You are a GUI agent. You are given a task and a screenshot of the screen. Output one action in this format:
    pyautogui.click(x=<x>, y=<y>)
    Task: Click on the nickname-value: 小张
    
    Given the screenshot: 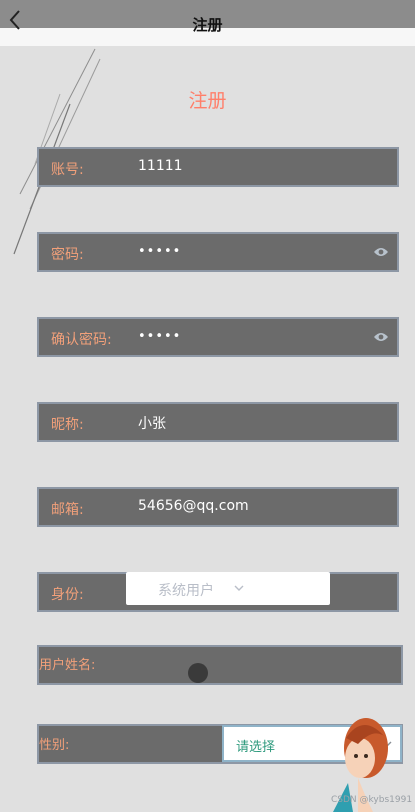 What is the action you would take?
    pyautogui.click(x=152, y=424)
    